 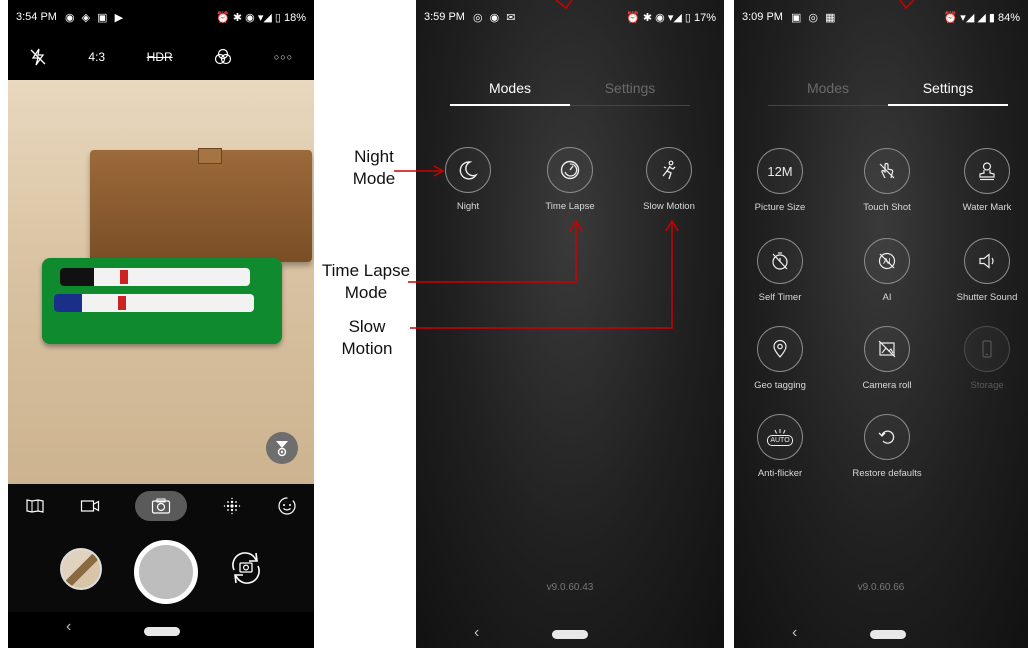 I want to click on timelapse-arrow-line, so click(x=492, y=252).